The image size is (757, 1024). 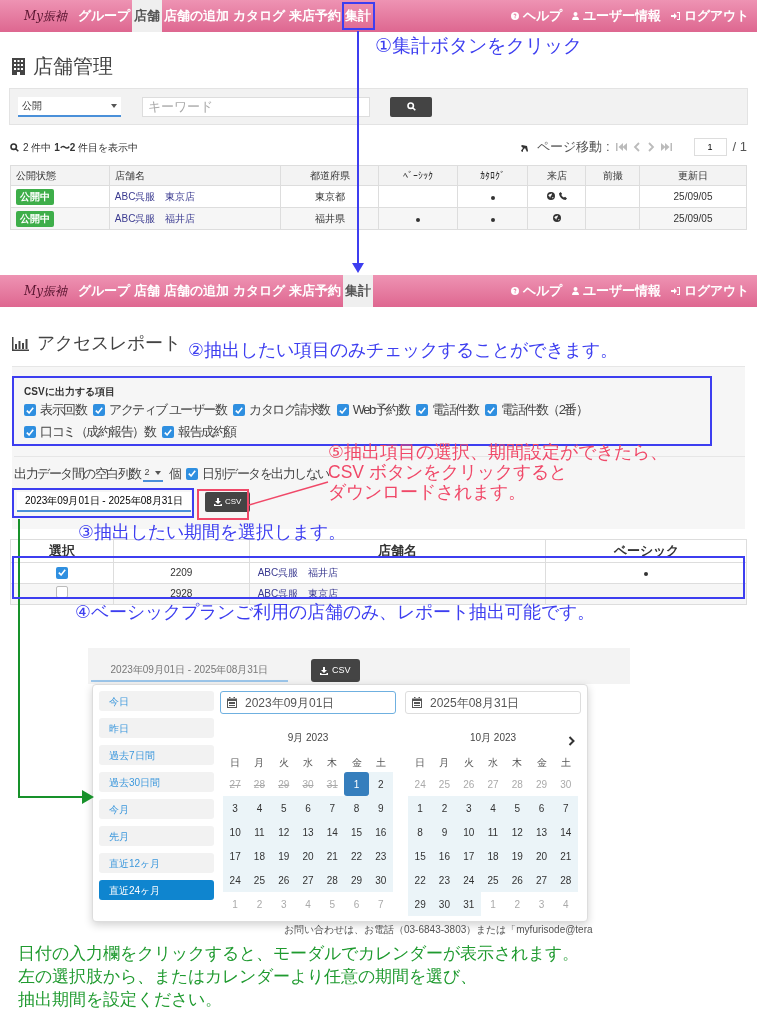 I want to click on end-date-field: 2025年08月31日, so click(x=493, y=702).